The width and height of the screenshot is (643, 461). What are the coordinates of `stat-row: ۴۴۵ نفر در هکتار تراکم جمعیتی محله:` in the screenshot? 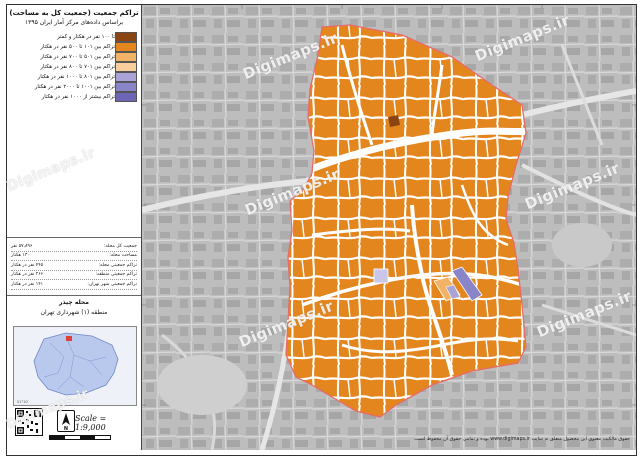 It's located at (74, 266).